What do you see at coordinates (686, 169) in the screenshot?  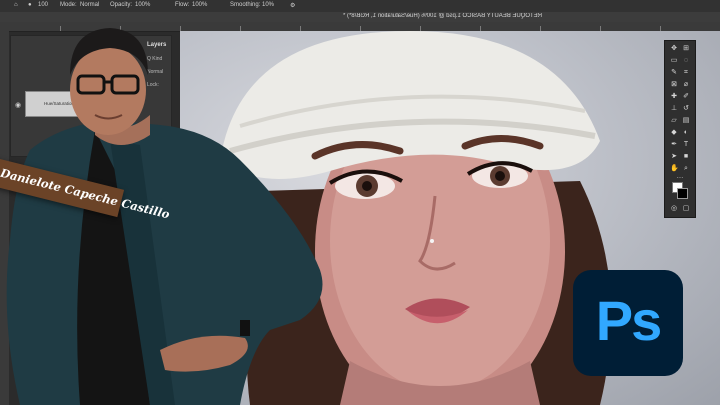 I see `zoom-icon: ⌕` at bounding box center [686, 169].